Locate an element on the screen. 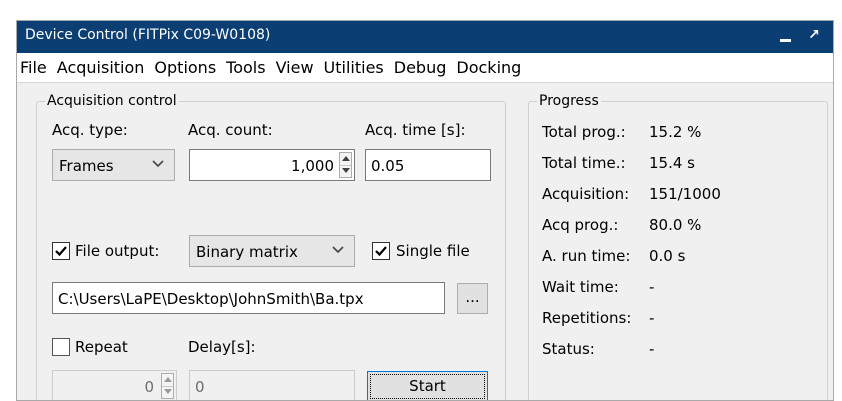  progress-value: 15.4 s is located at coordinates (672, 163).